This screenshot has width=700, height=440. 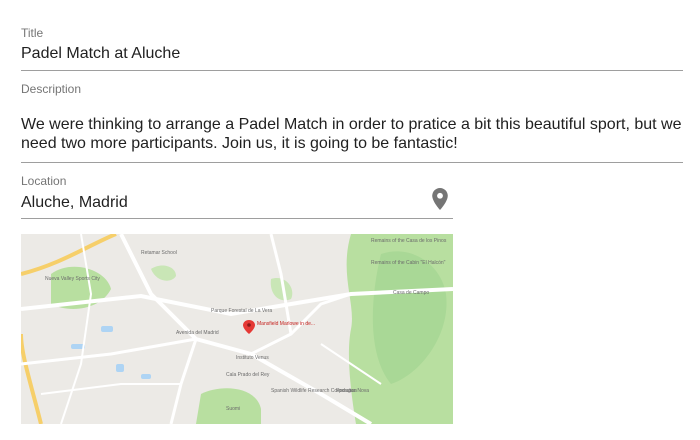 I want to click on location-underline, so click(x=237, y=218).